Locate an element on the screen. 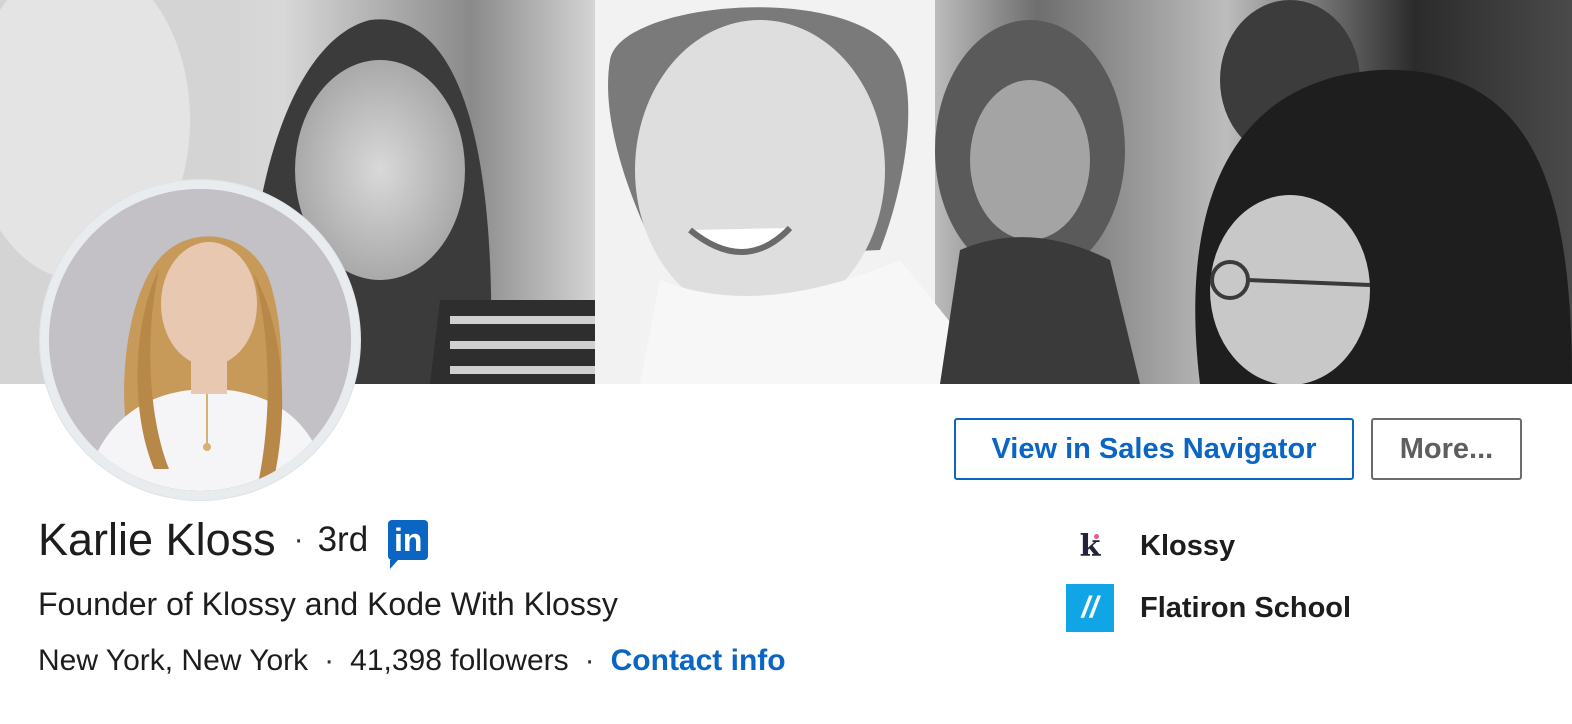  profile-headline: Founder of Klossy and Kode With Klossy is located at coordinates (328, 604).